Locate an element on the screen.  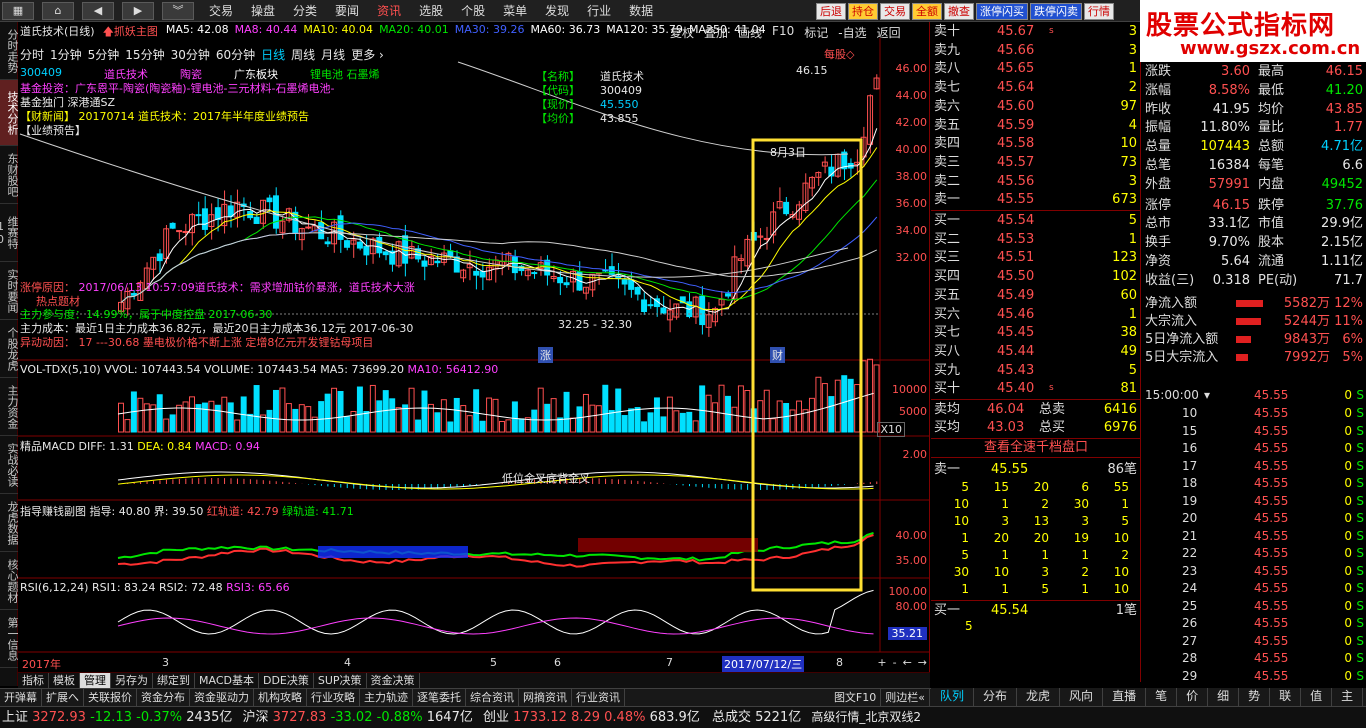
server-name: 高级行情_北京双线2 is located at coordinates (866, 717).